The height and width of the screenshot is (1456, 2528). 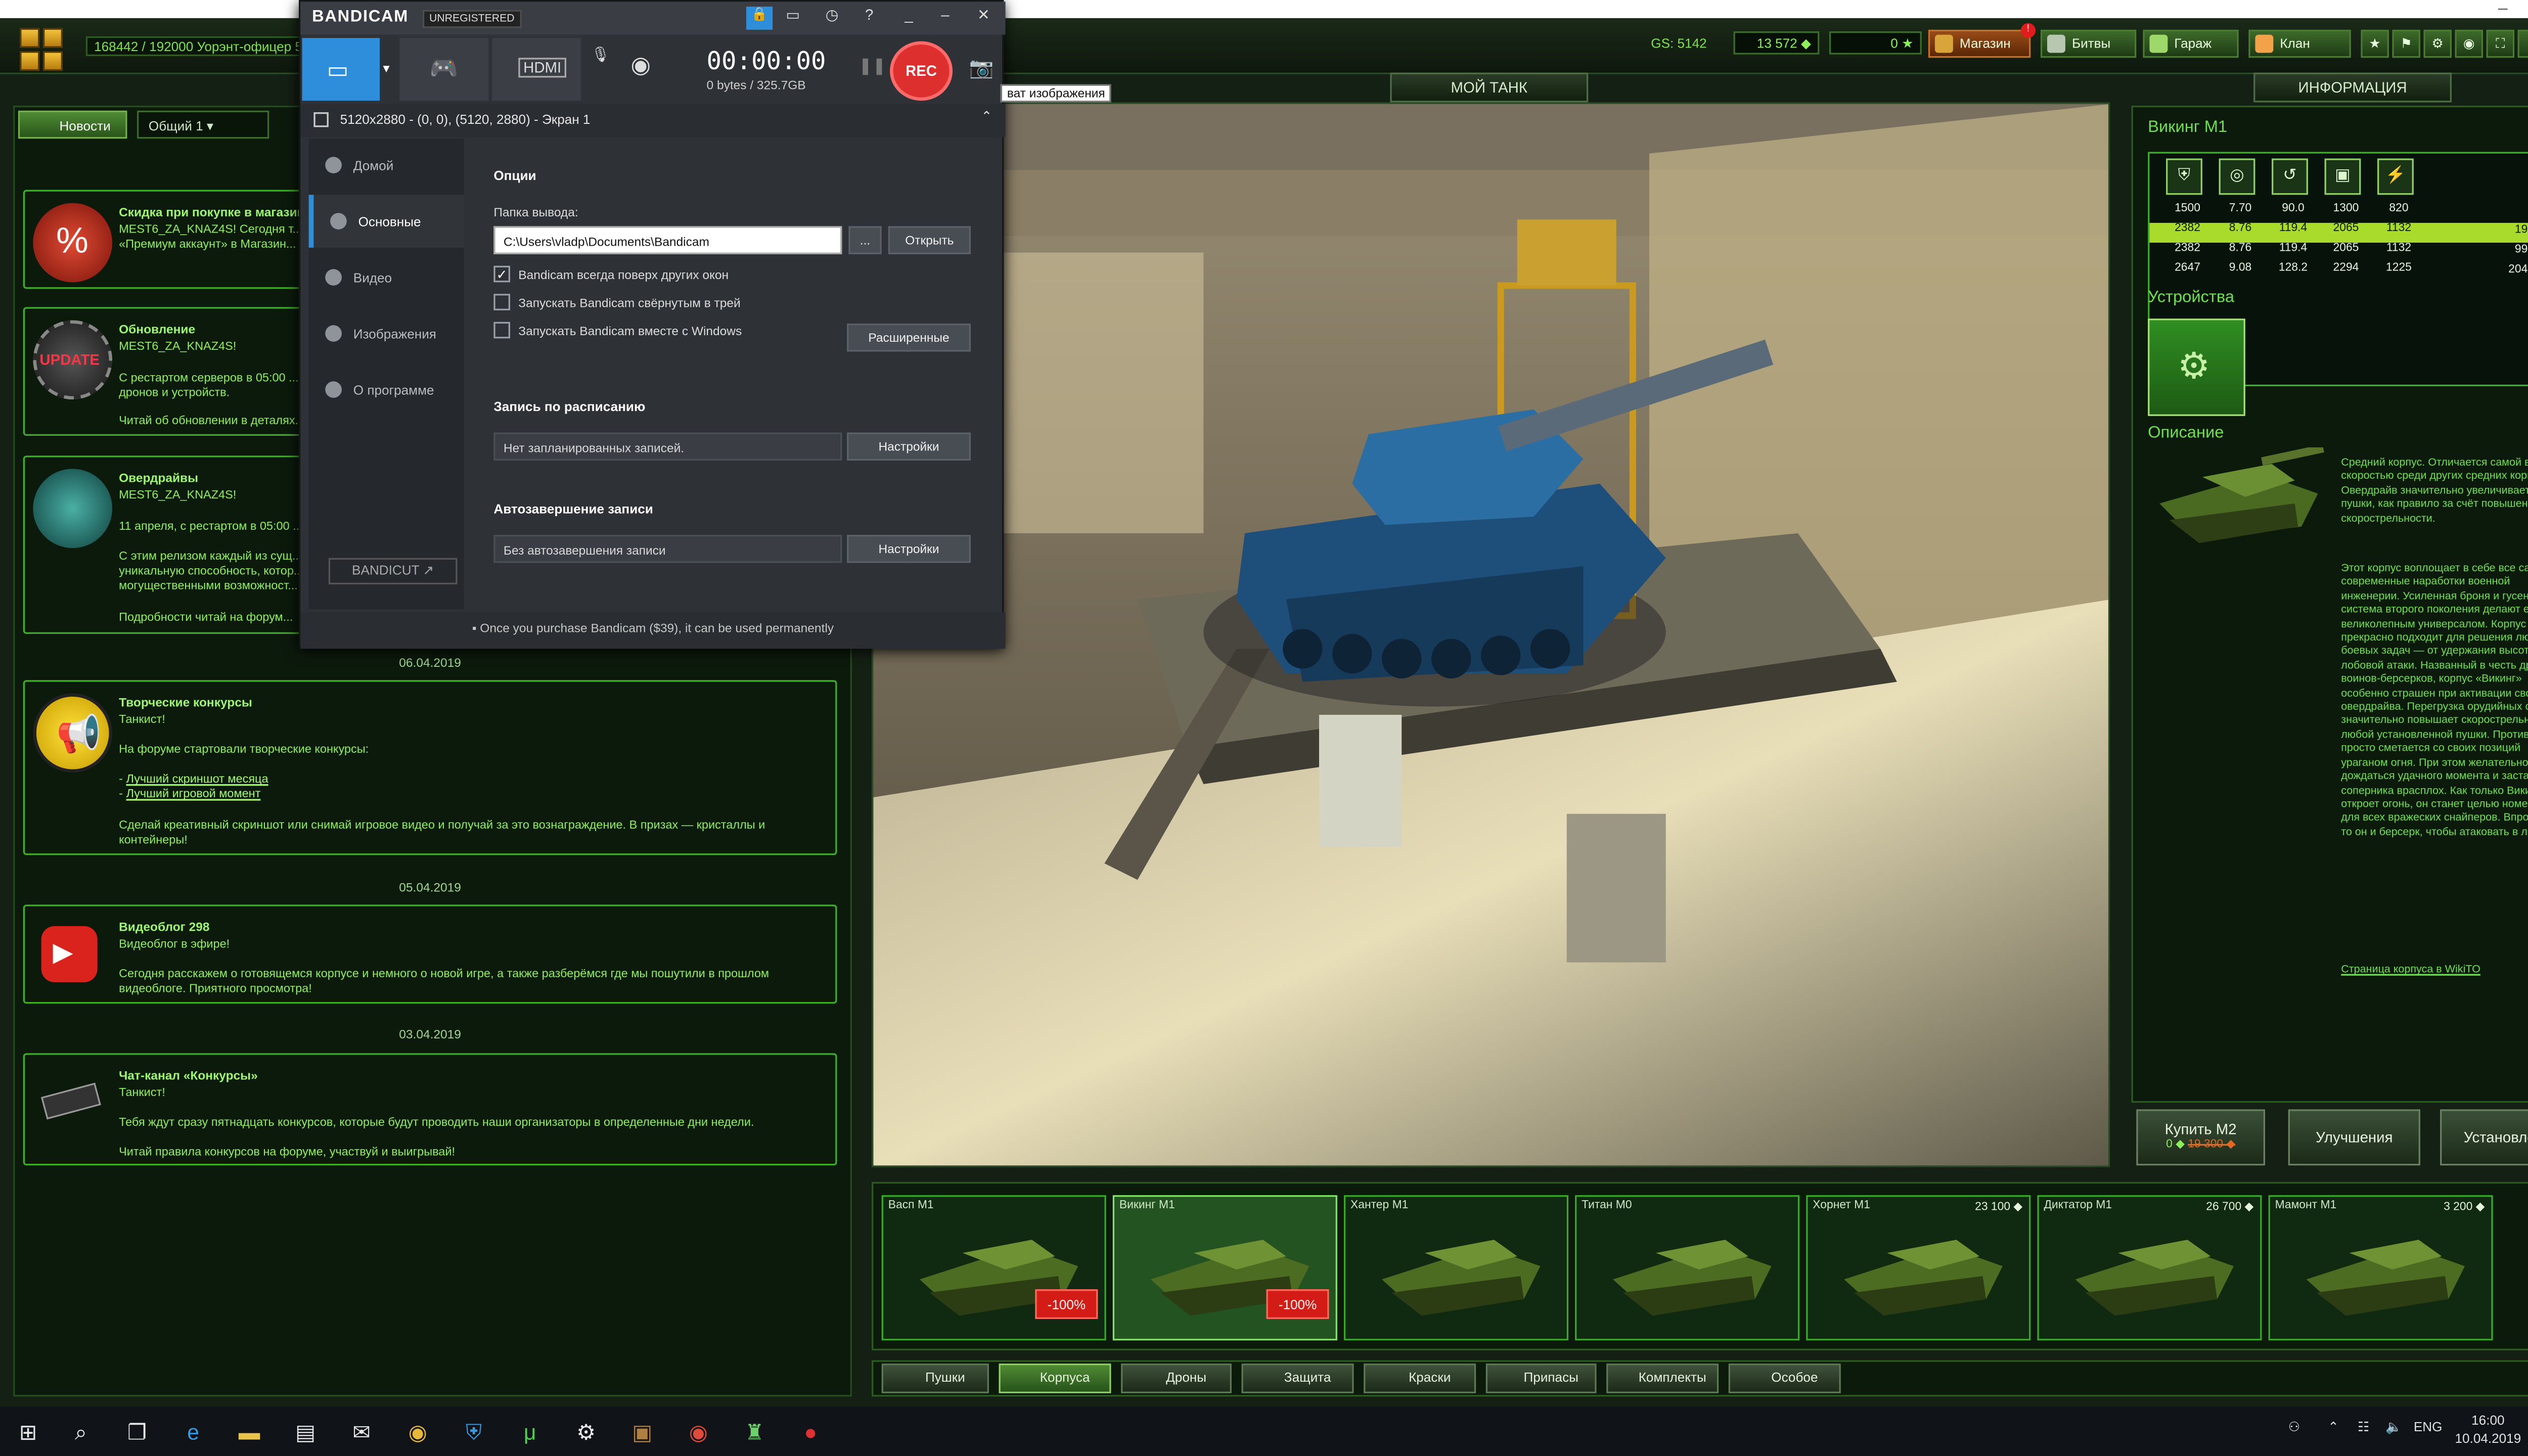 What do you see at coordinates (642, 1433) in the screenshot?
I see `package-icon: ▣` at bounding box center [642, 1433].